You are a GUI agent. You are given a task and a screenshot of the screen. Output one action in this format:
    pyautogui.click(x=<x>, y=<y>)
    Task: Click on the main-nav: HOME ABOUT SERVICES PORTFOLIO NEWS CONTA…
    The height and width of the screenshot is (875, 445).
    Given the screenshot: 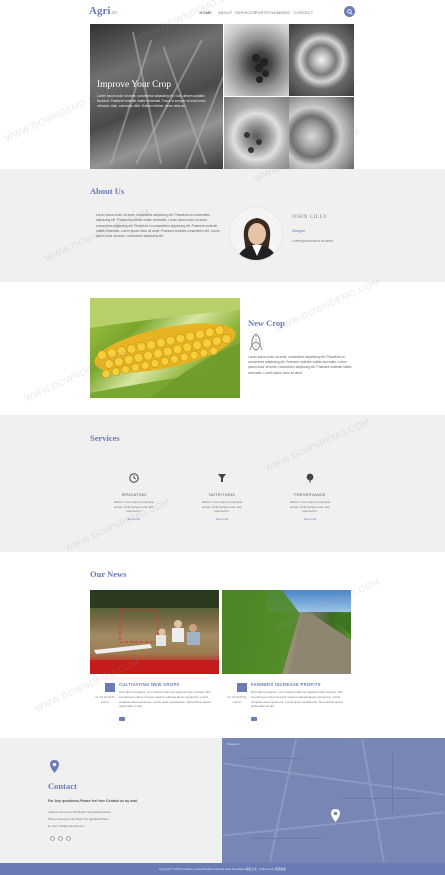 What is the action you would take?
    pyautogui.click(x=255, y=12)
    